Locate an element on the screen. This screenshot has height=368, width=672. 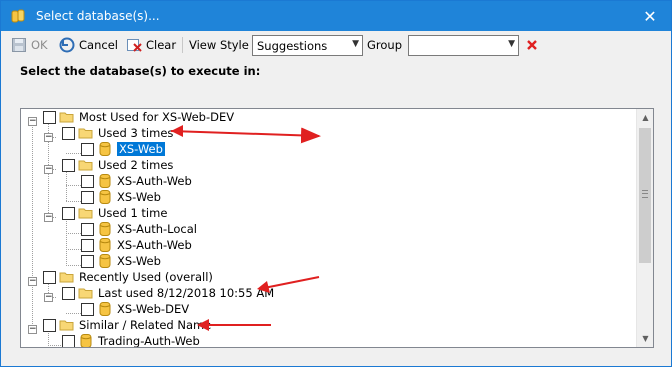
node-label: Similar / Related Name is located at coordinates (145, 325).